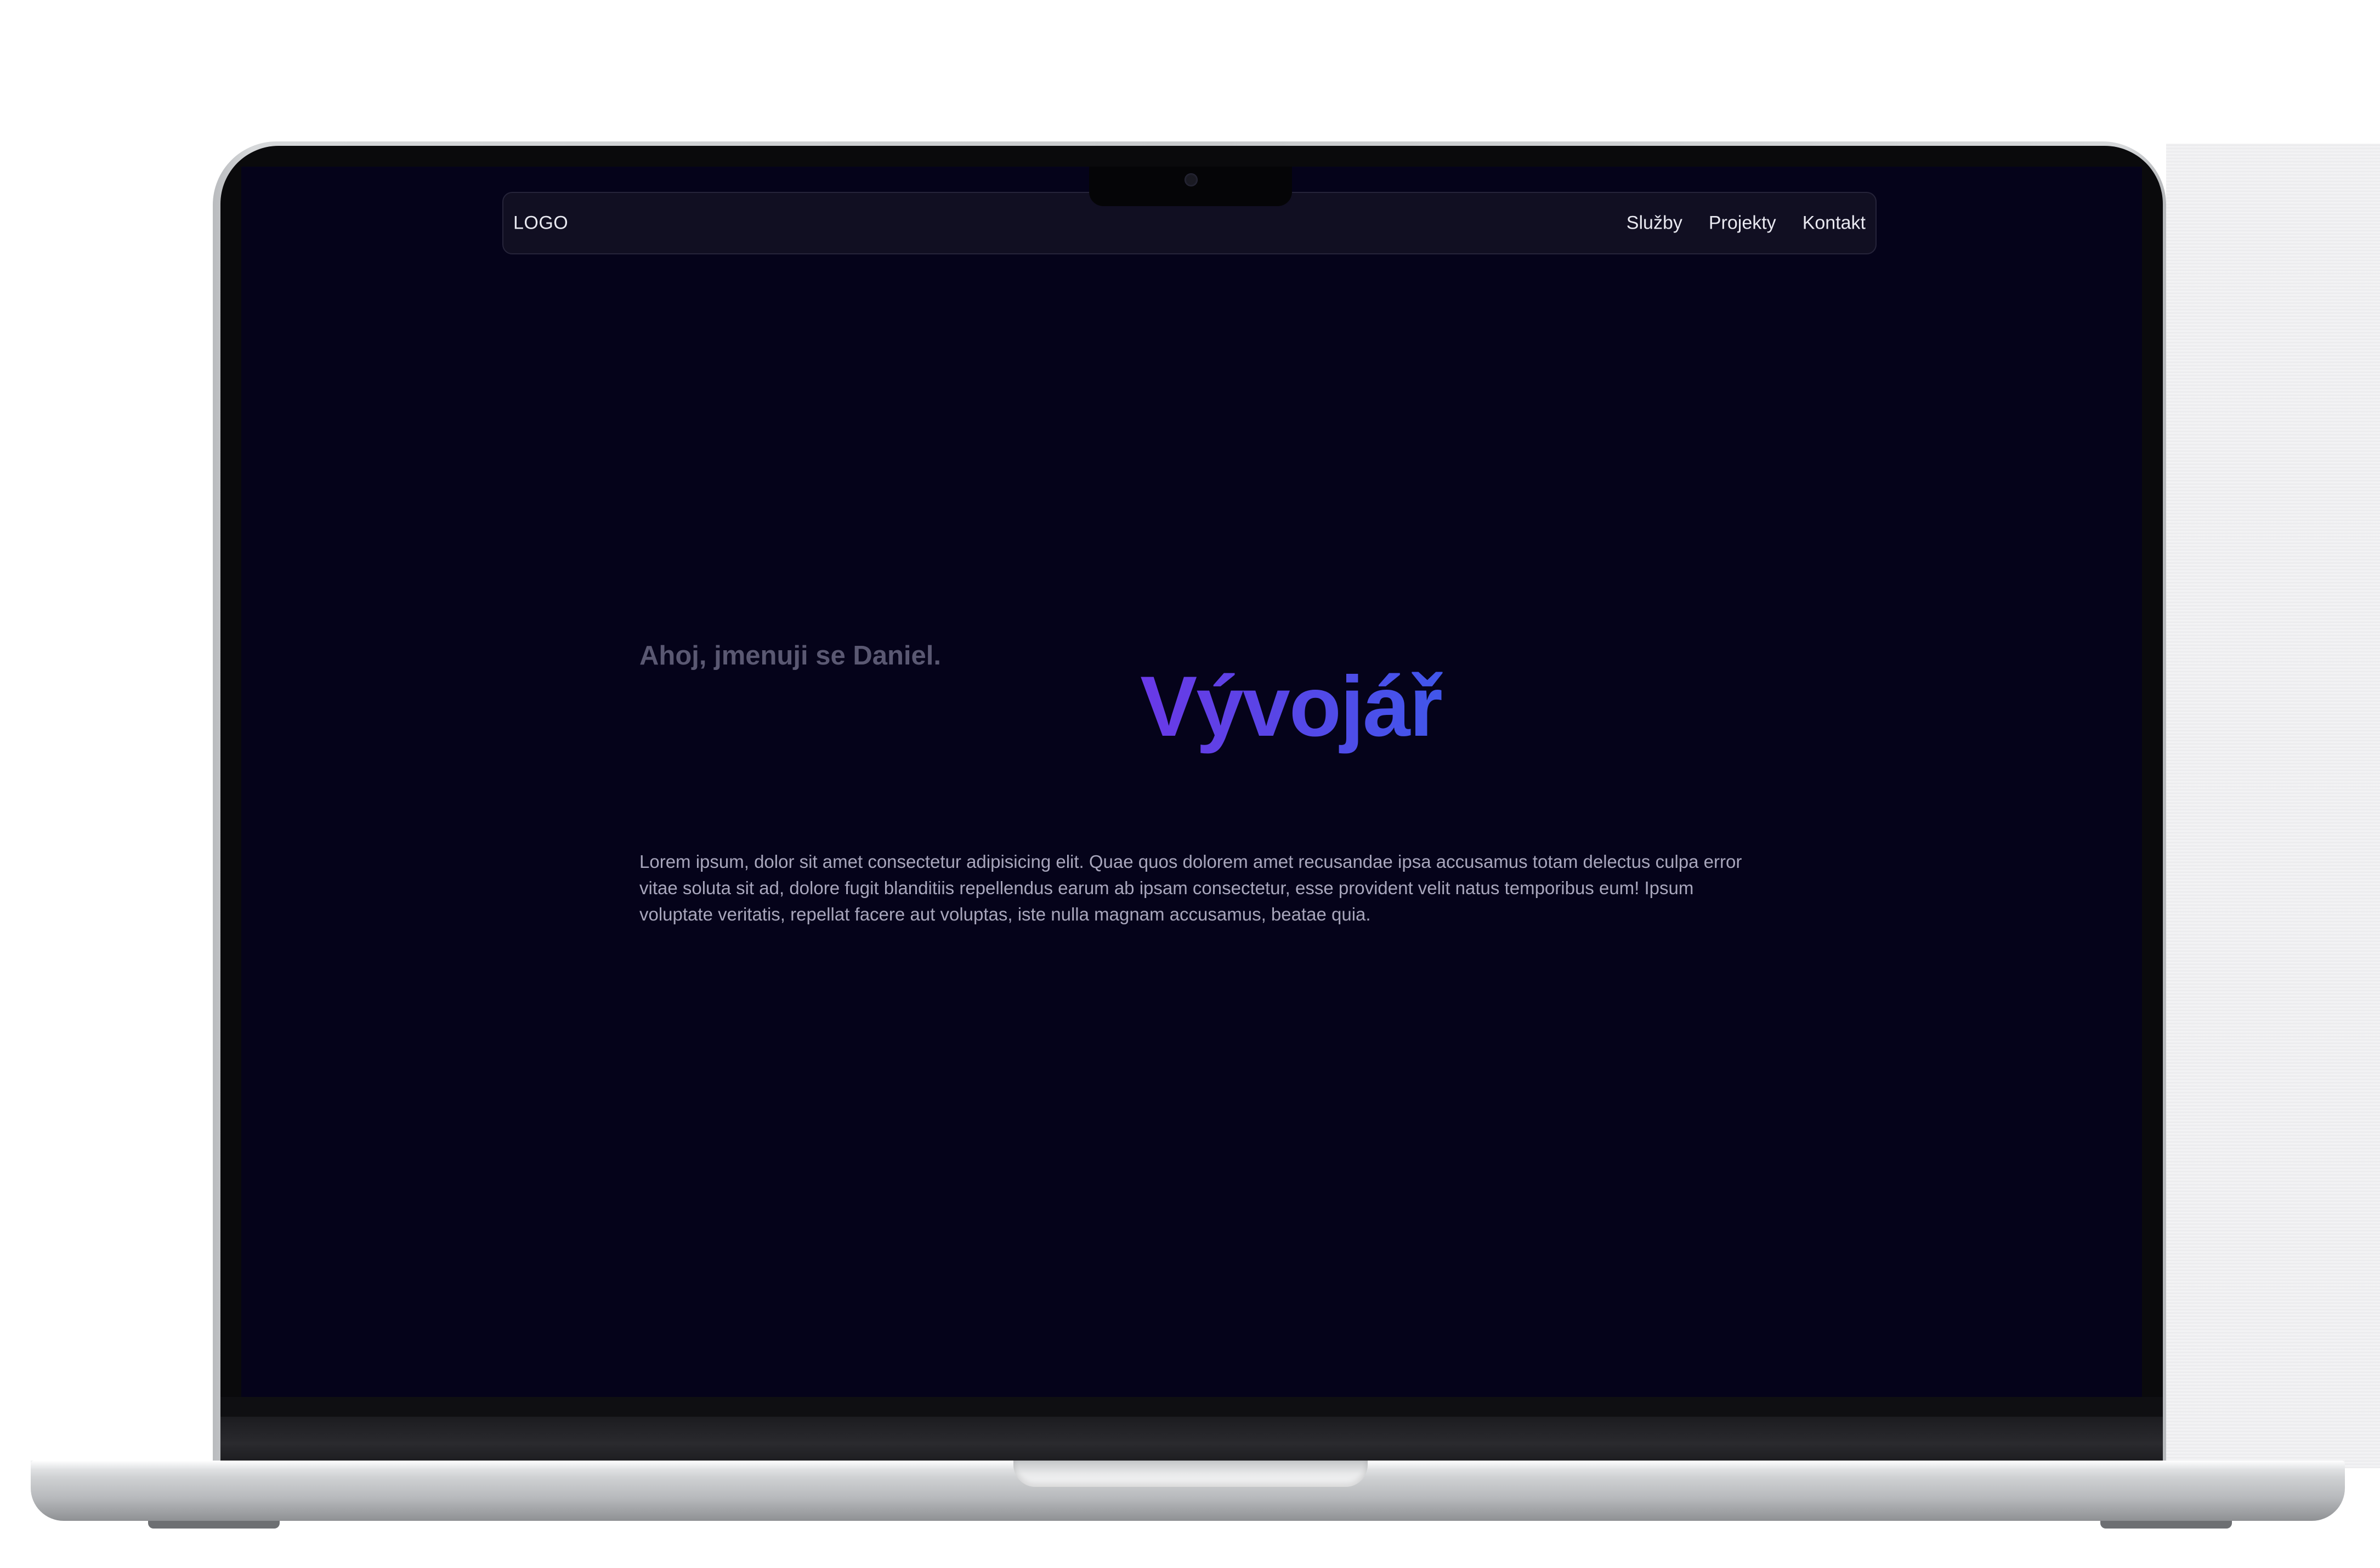  I want to click on nav-links: Služby Projekty Kontakt, so click(1746, 224).